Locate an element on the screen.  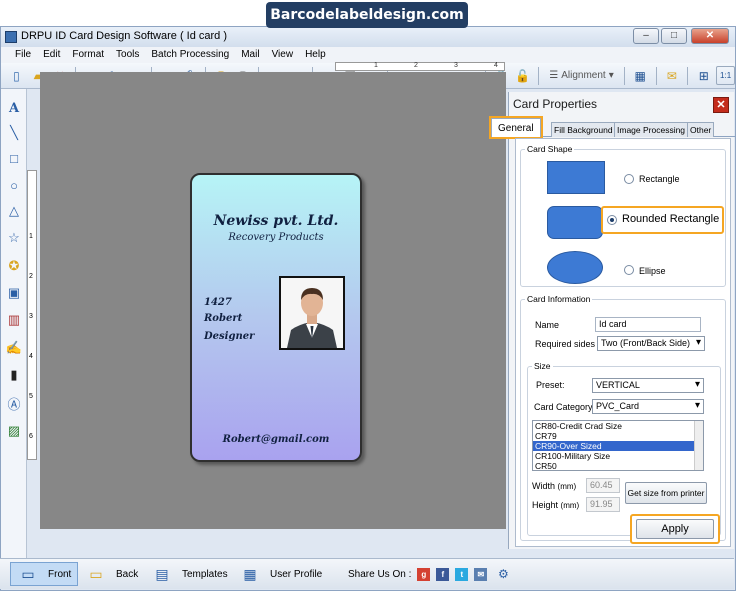
barcode-tool-icon: ▮ is located at coordinates (14, 375).